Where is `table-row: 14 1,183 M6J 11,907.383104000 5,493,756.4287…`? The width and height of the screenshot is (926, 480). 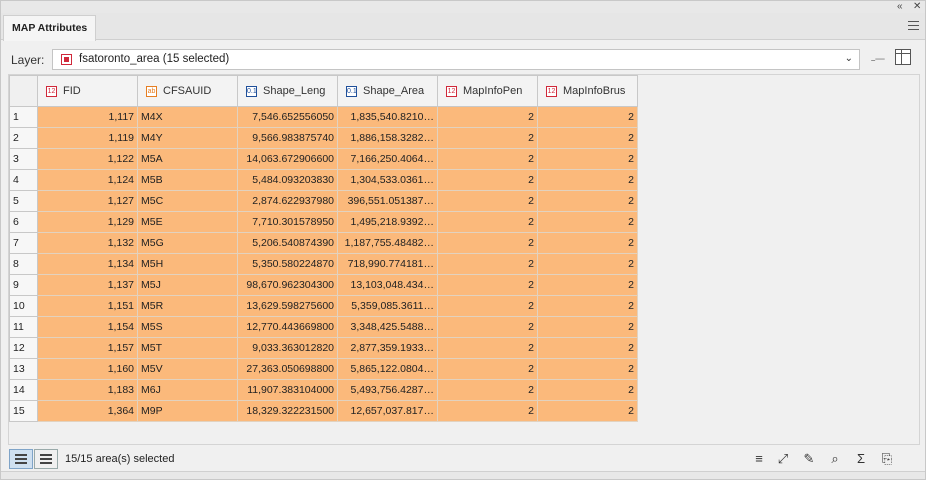 table-row: 14 1,183 M6J 11,907.383104000 5,493,756.4287… is located at coordinates (323, 390).